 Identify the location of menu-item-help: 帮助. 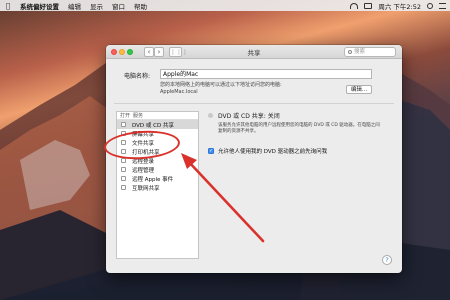
(140, 6).